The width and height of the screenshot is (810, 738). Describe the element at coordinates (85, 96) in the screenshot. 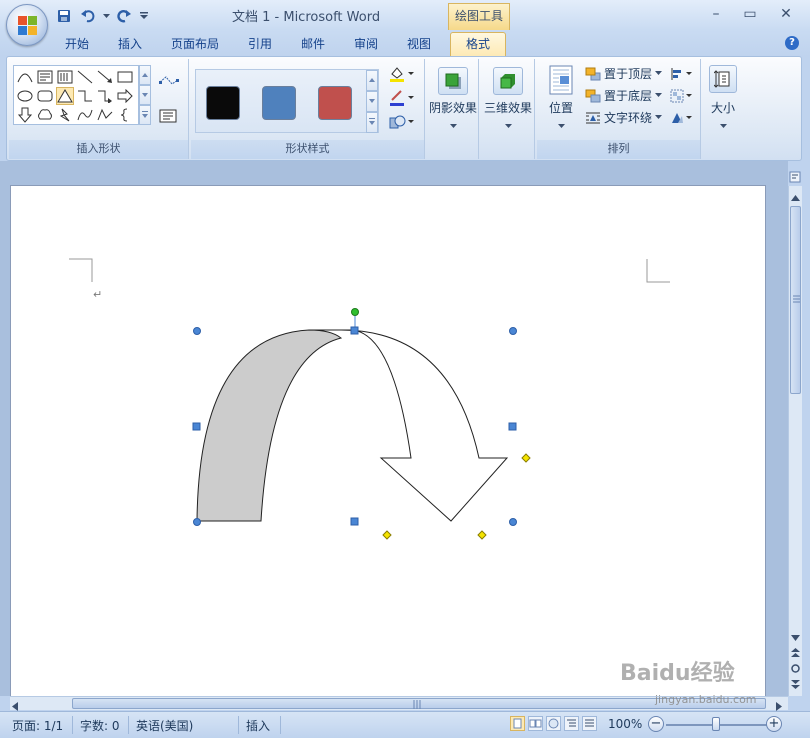

I see `elbow-connector-icon` at that location.